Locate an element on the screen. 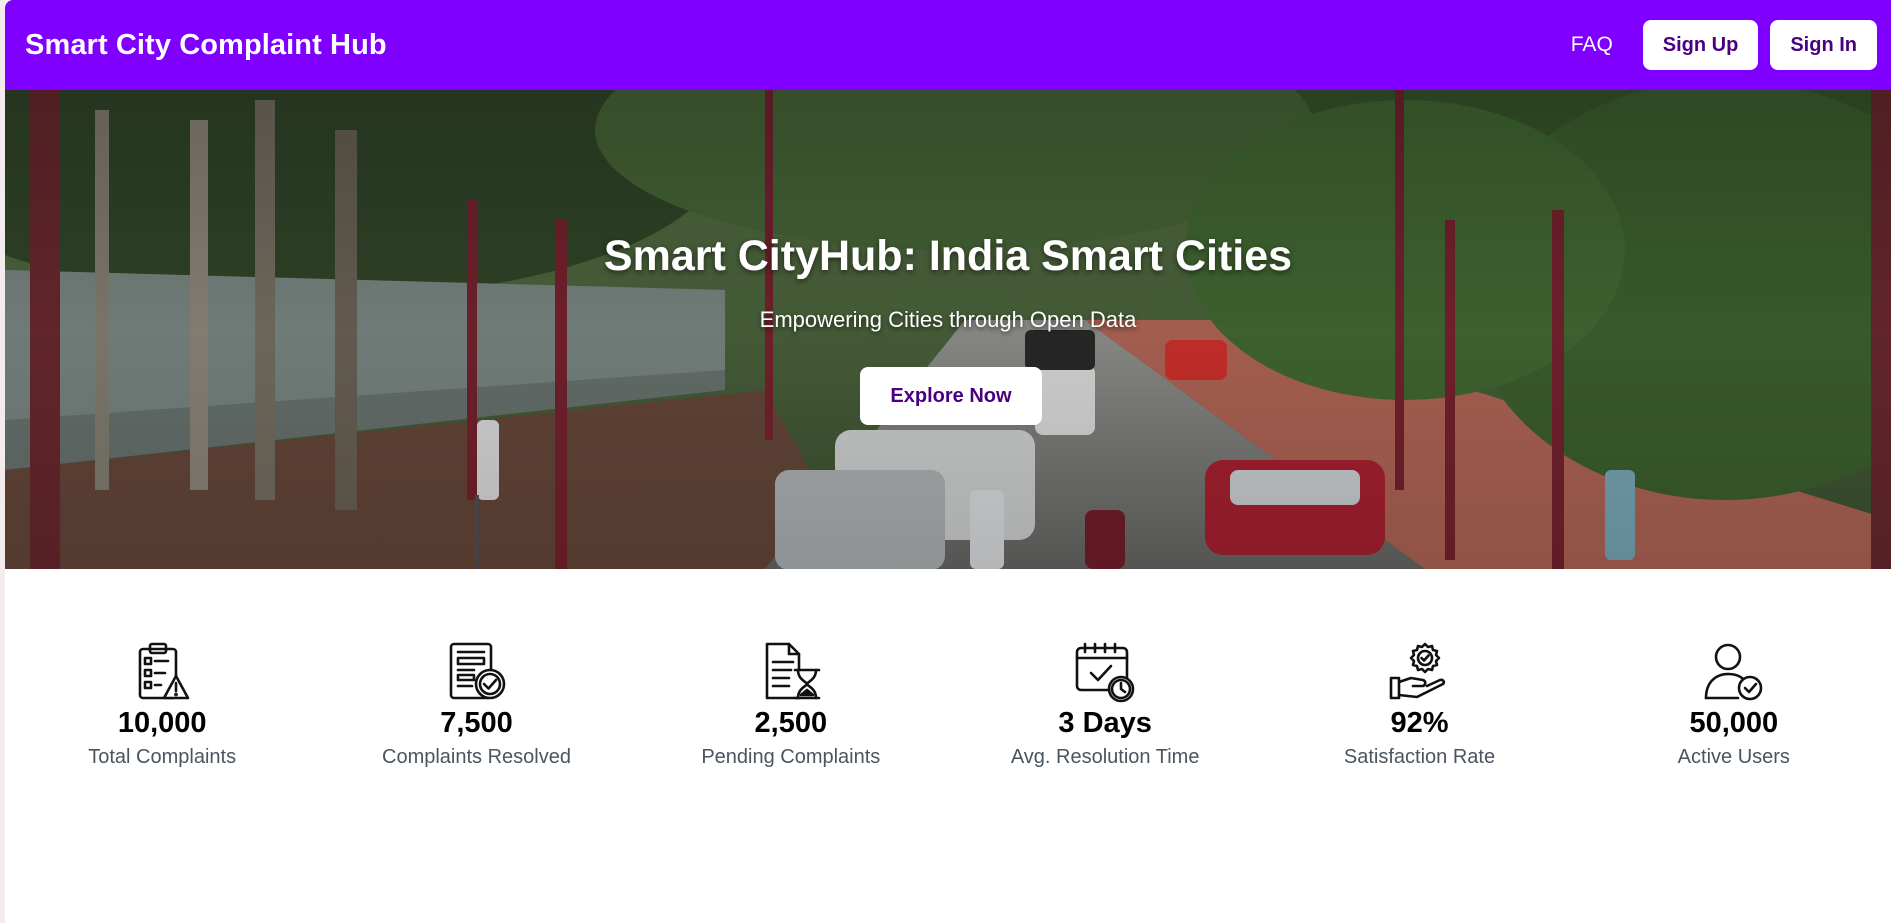  stat-value: 50,000 is located at coordinates (1734, 723).